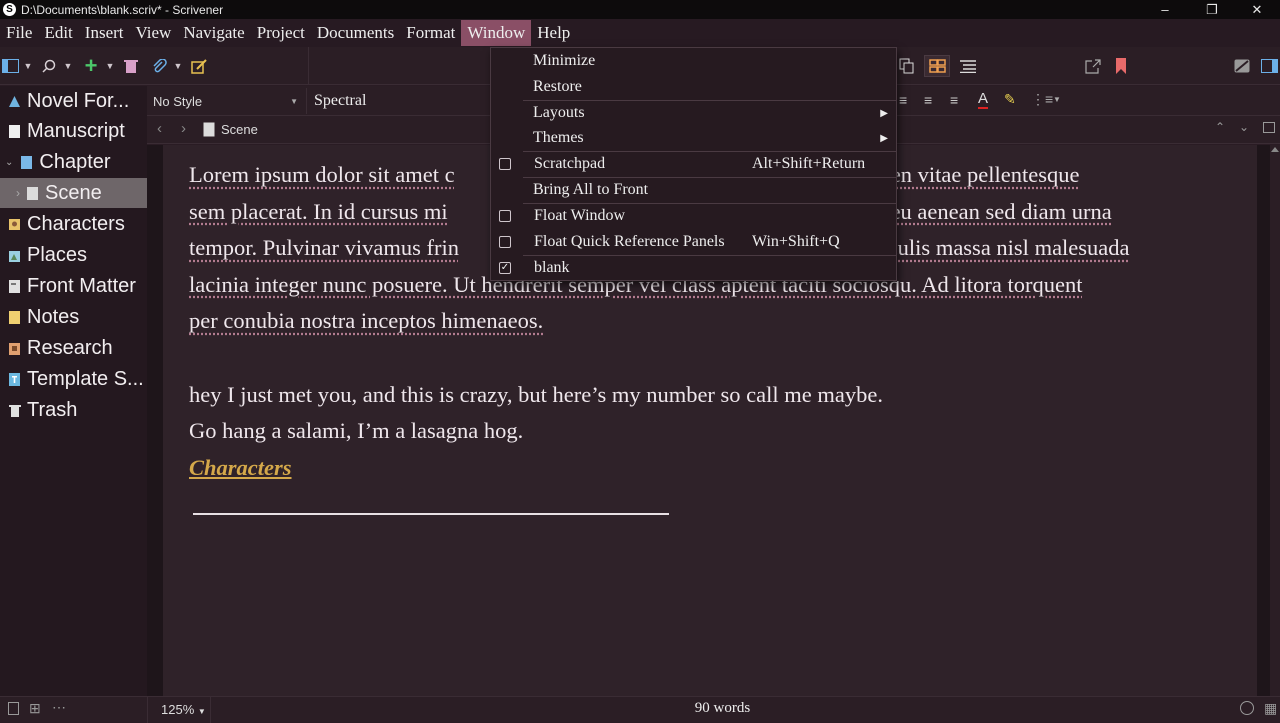 The width and height of the screenshot is (1280, 723). Describe the element at coordinates (131, 66) in the screenshot. I see `trash-icon` at that location.